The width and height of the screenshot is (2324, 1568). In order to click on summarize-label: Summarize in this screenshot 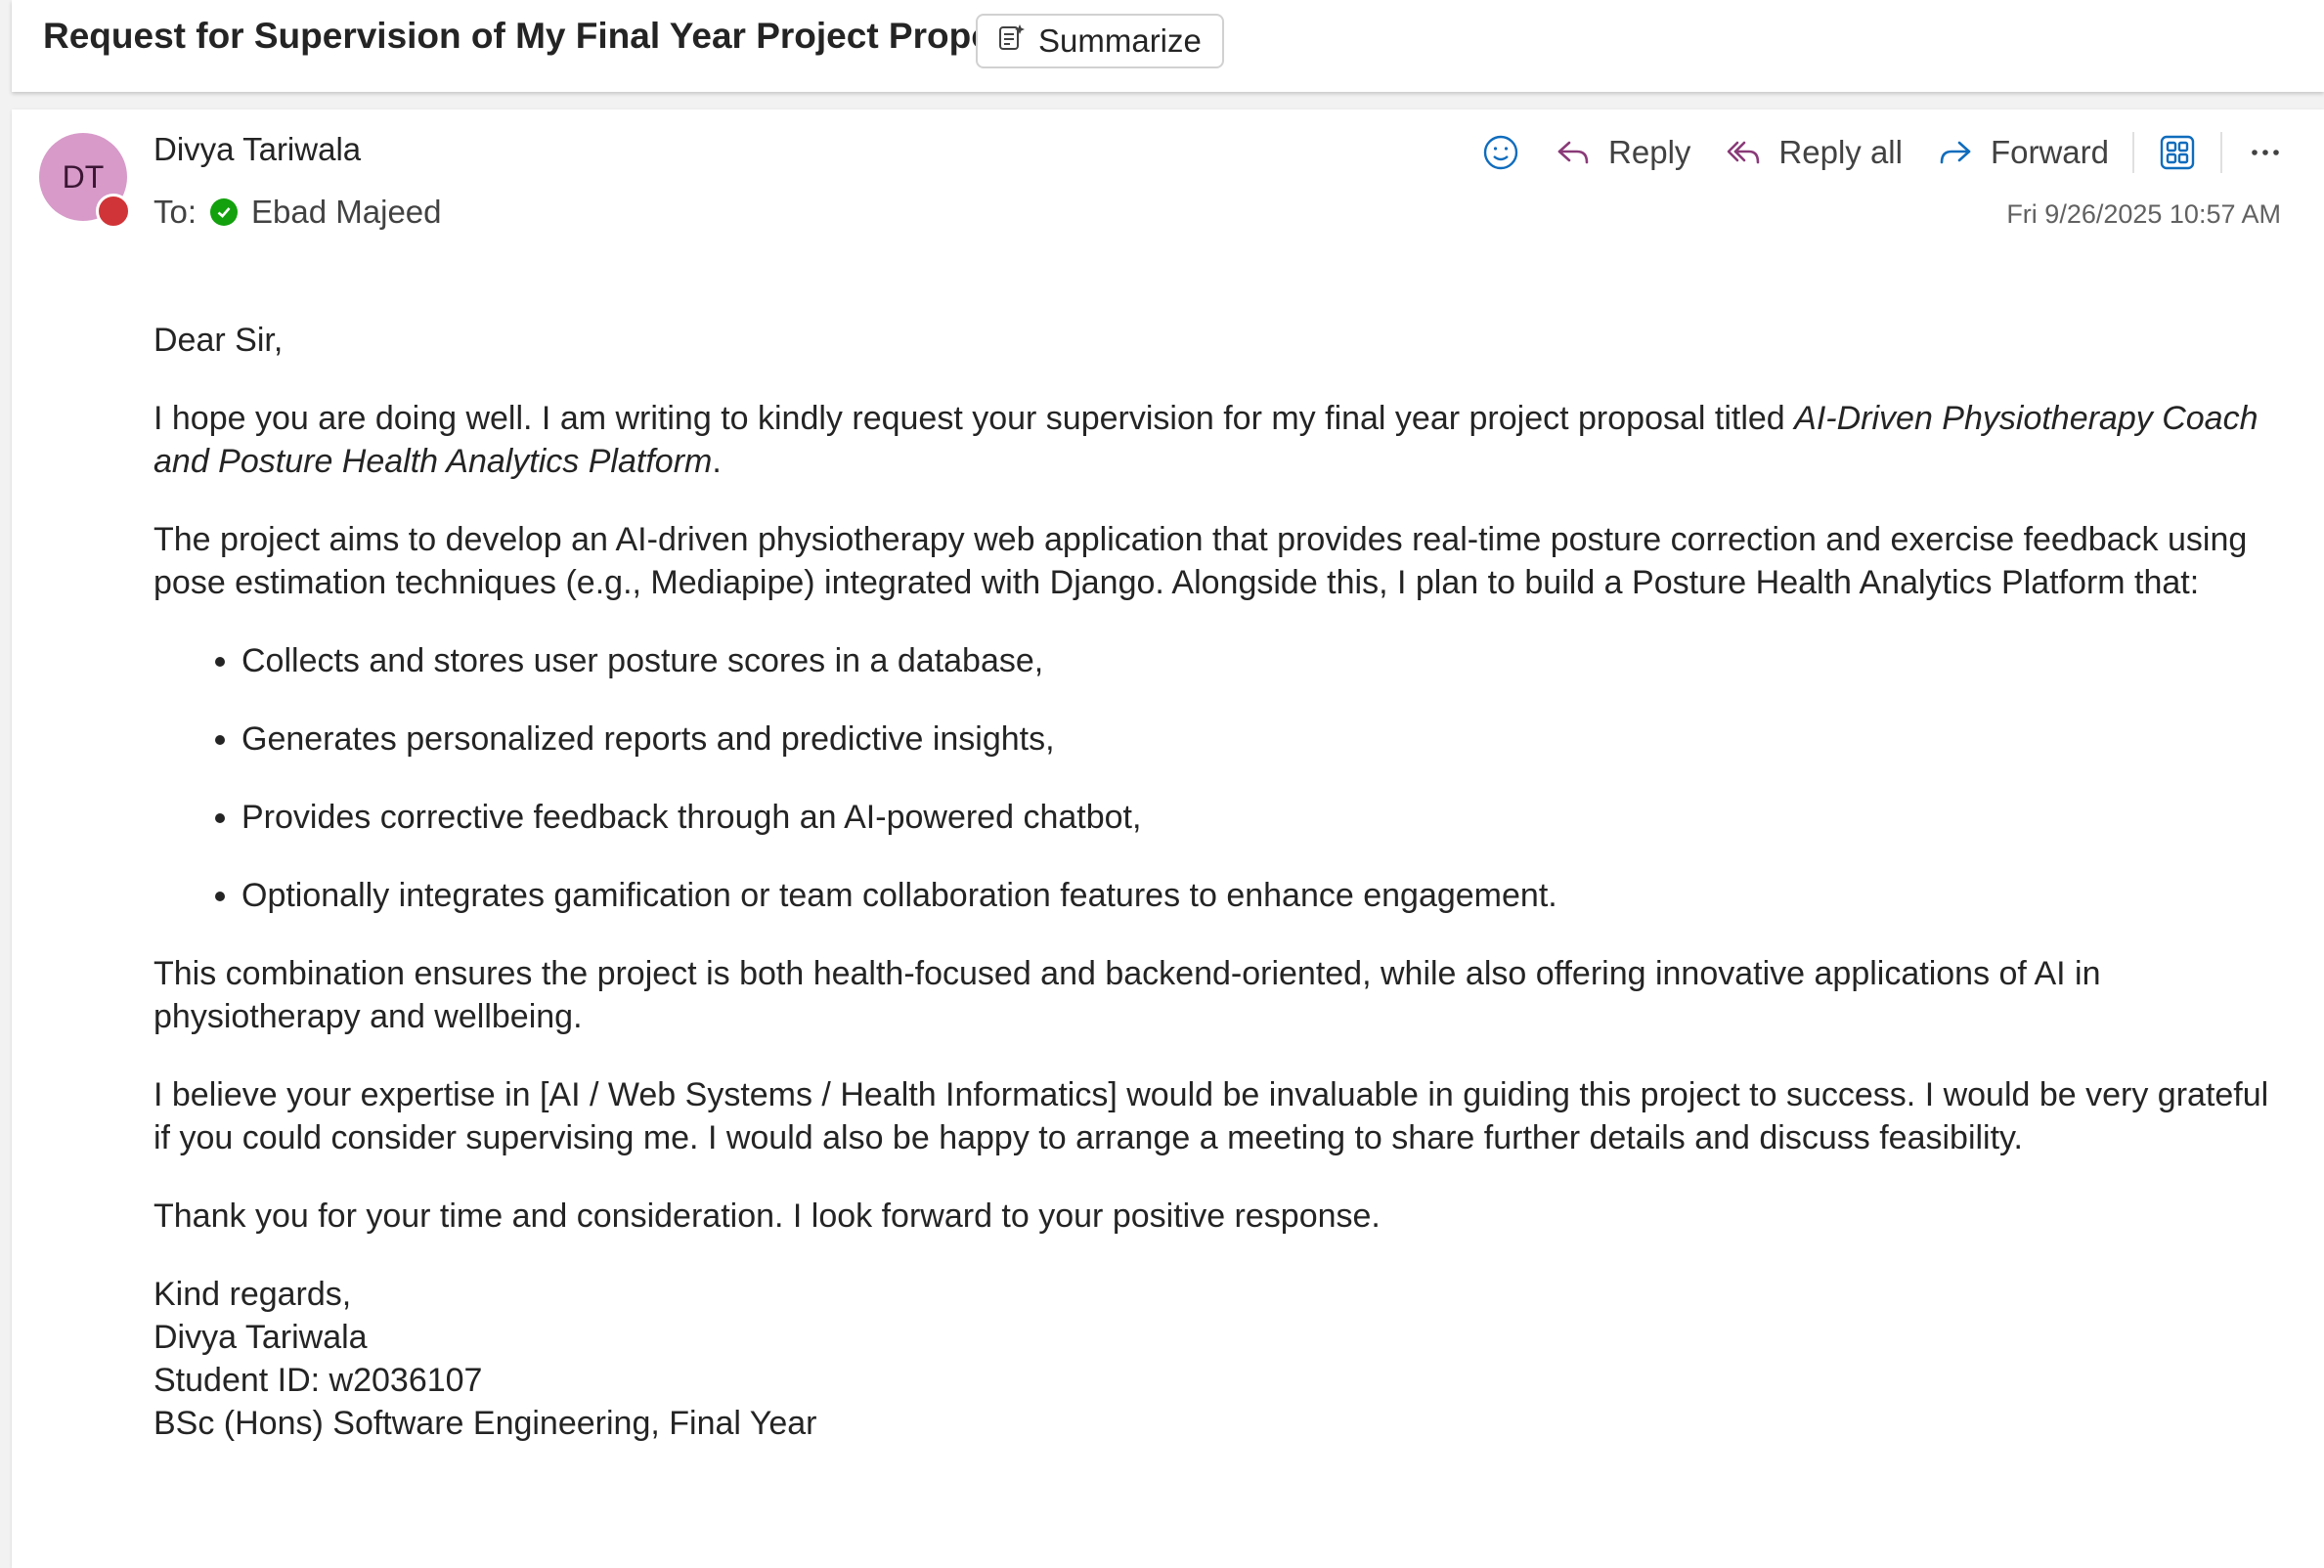, I will do `click(1120, 40)`.